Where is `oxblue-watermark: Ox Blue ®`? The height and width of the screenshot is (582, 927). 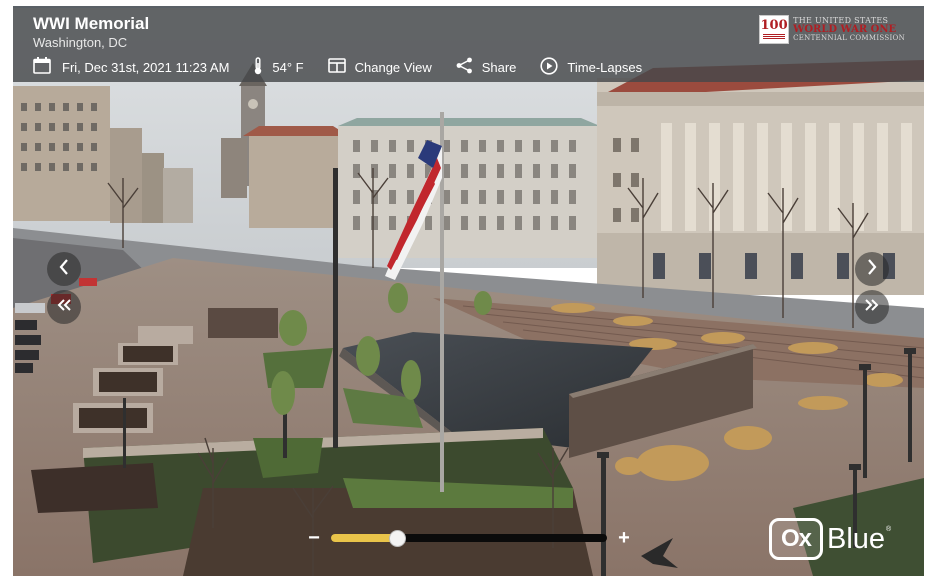 oxblue-watermark: Ox Blue ® is located at coordinates (830, 539).